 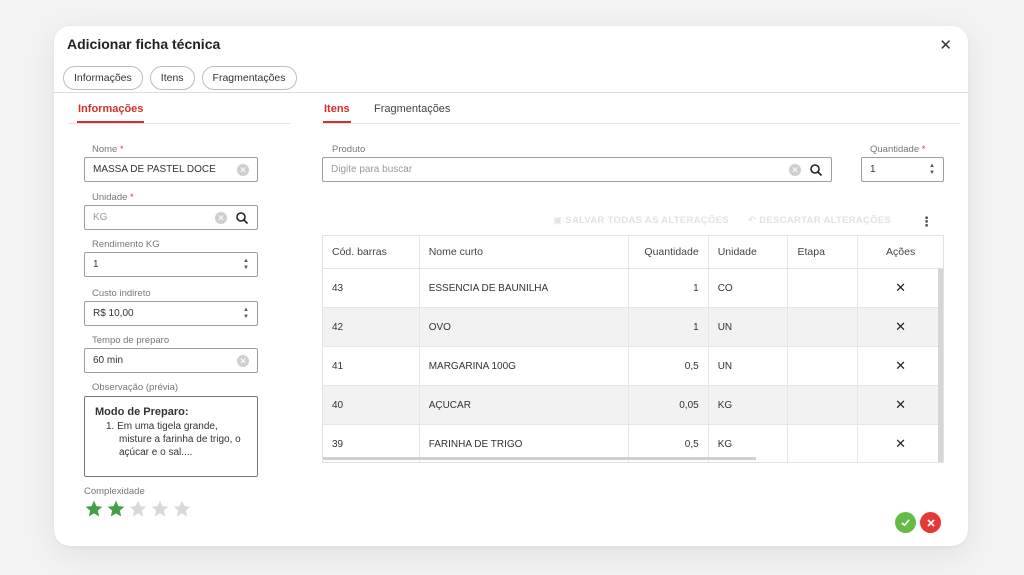 I want to click on cancel-button, so click(x=930, y=522).